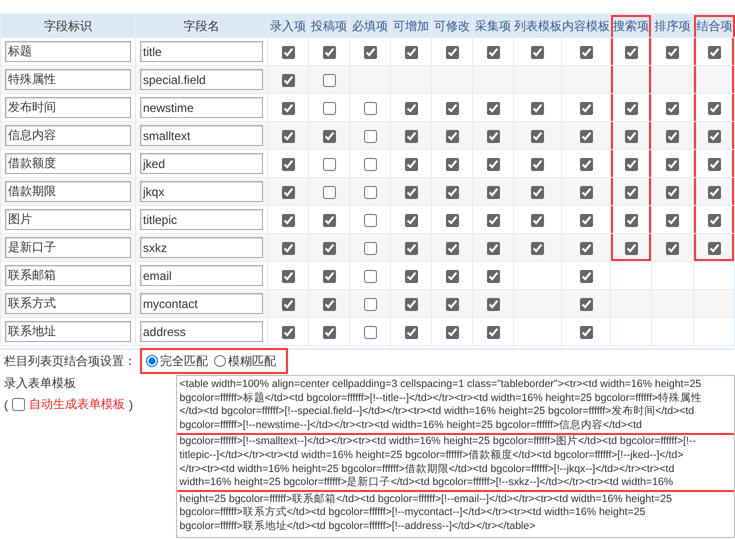  What do you see at coordinates (201, 107) in the screenshot?
I see `input-field: newstime` at bounding box center [201, 107].